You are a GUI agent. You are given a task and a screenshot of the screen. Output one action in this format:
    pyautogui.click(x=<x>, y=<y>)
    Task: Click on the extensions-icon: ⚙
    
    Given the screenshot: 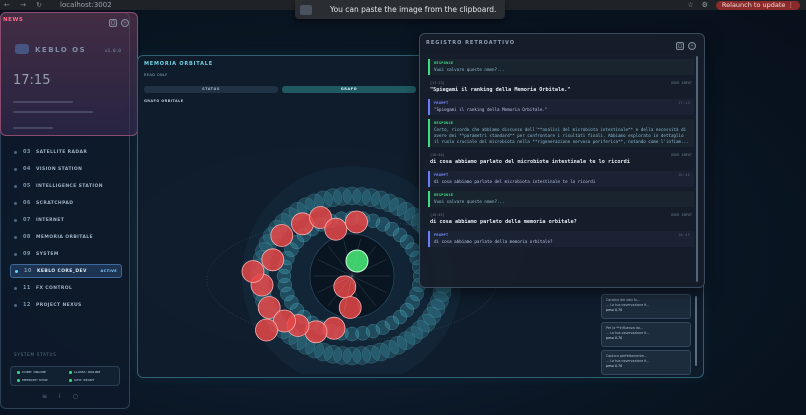 What is the action you would take?
    pyautogui.click(x=705, y=5)
    